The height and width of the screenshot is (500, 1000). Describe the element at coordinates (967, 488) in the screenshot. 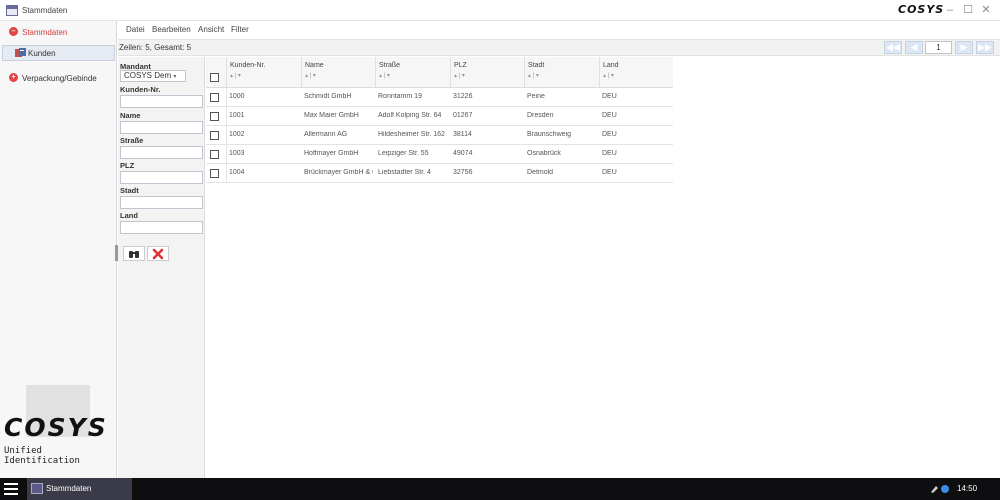

I see `system-clock: 14:50` at that location.